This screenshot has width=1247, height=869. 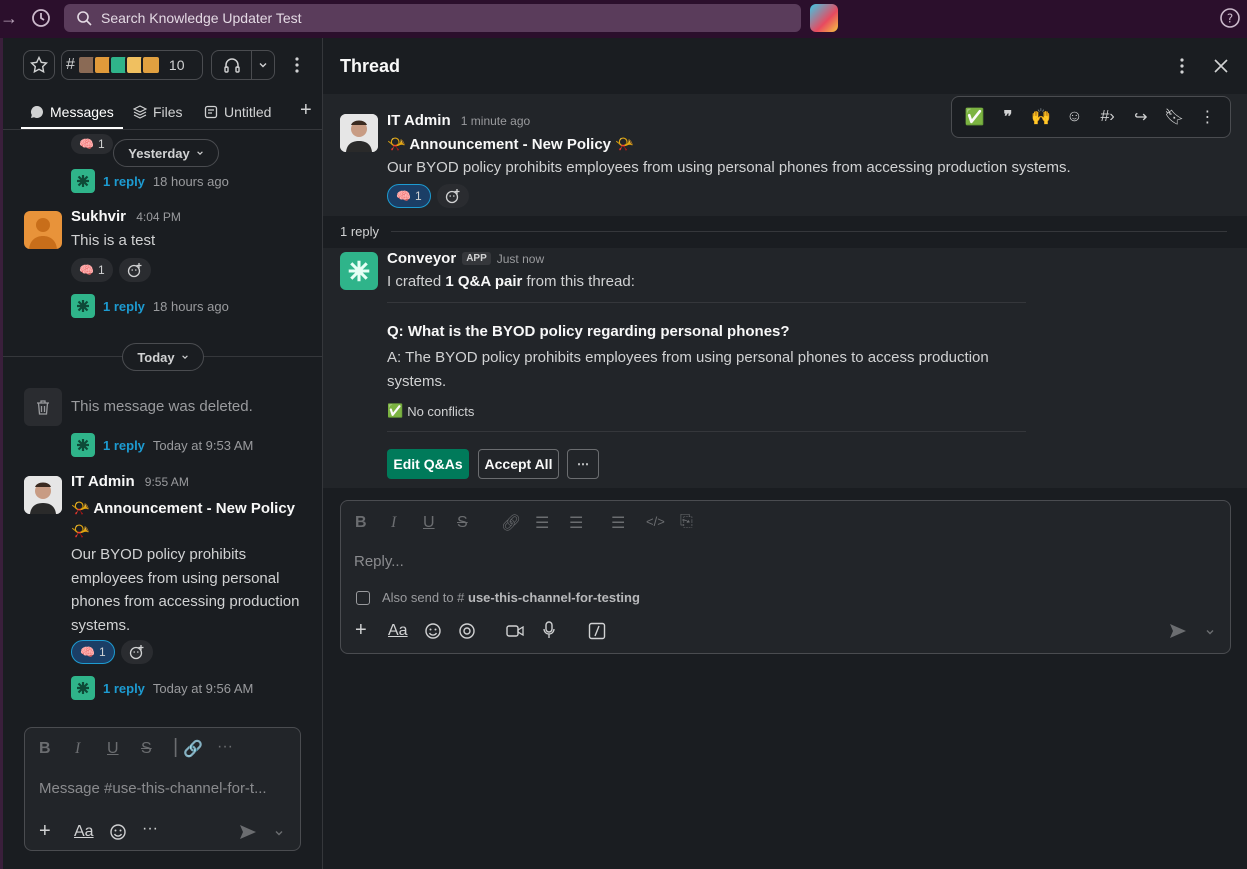 What do you see at coordinates (1041, 117) in the screenshot?
I see `raised-hands-react-icon: 🙌` at bounding box center [1041, 117].